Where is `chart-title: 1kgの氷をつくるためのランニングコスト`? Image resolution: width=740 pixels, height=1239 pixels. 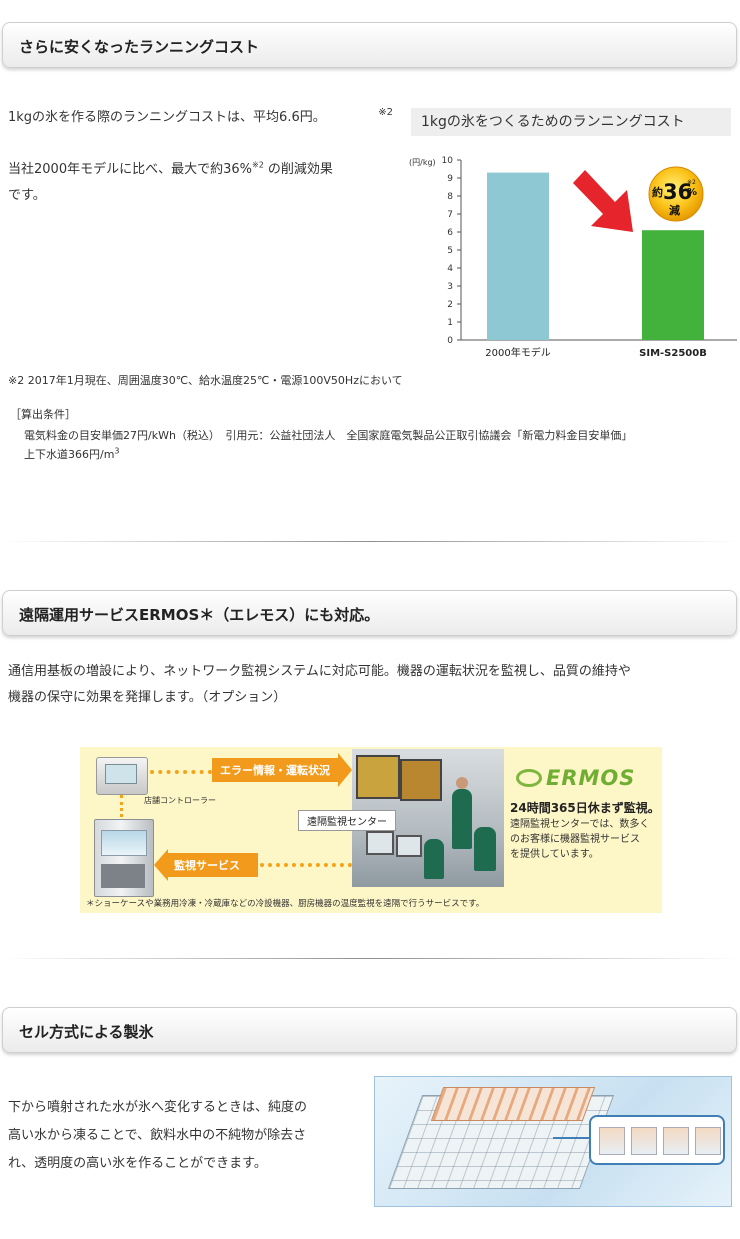 chart-title: 1kgの氷をつくるためのランニングコスト is located at coordinates (571, 122).